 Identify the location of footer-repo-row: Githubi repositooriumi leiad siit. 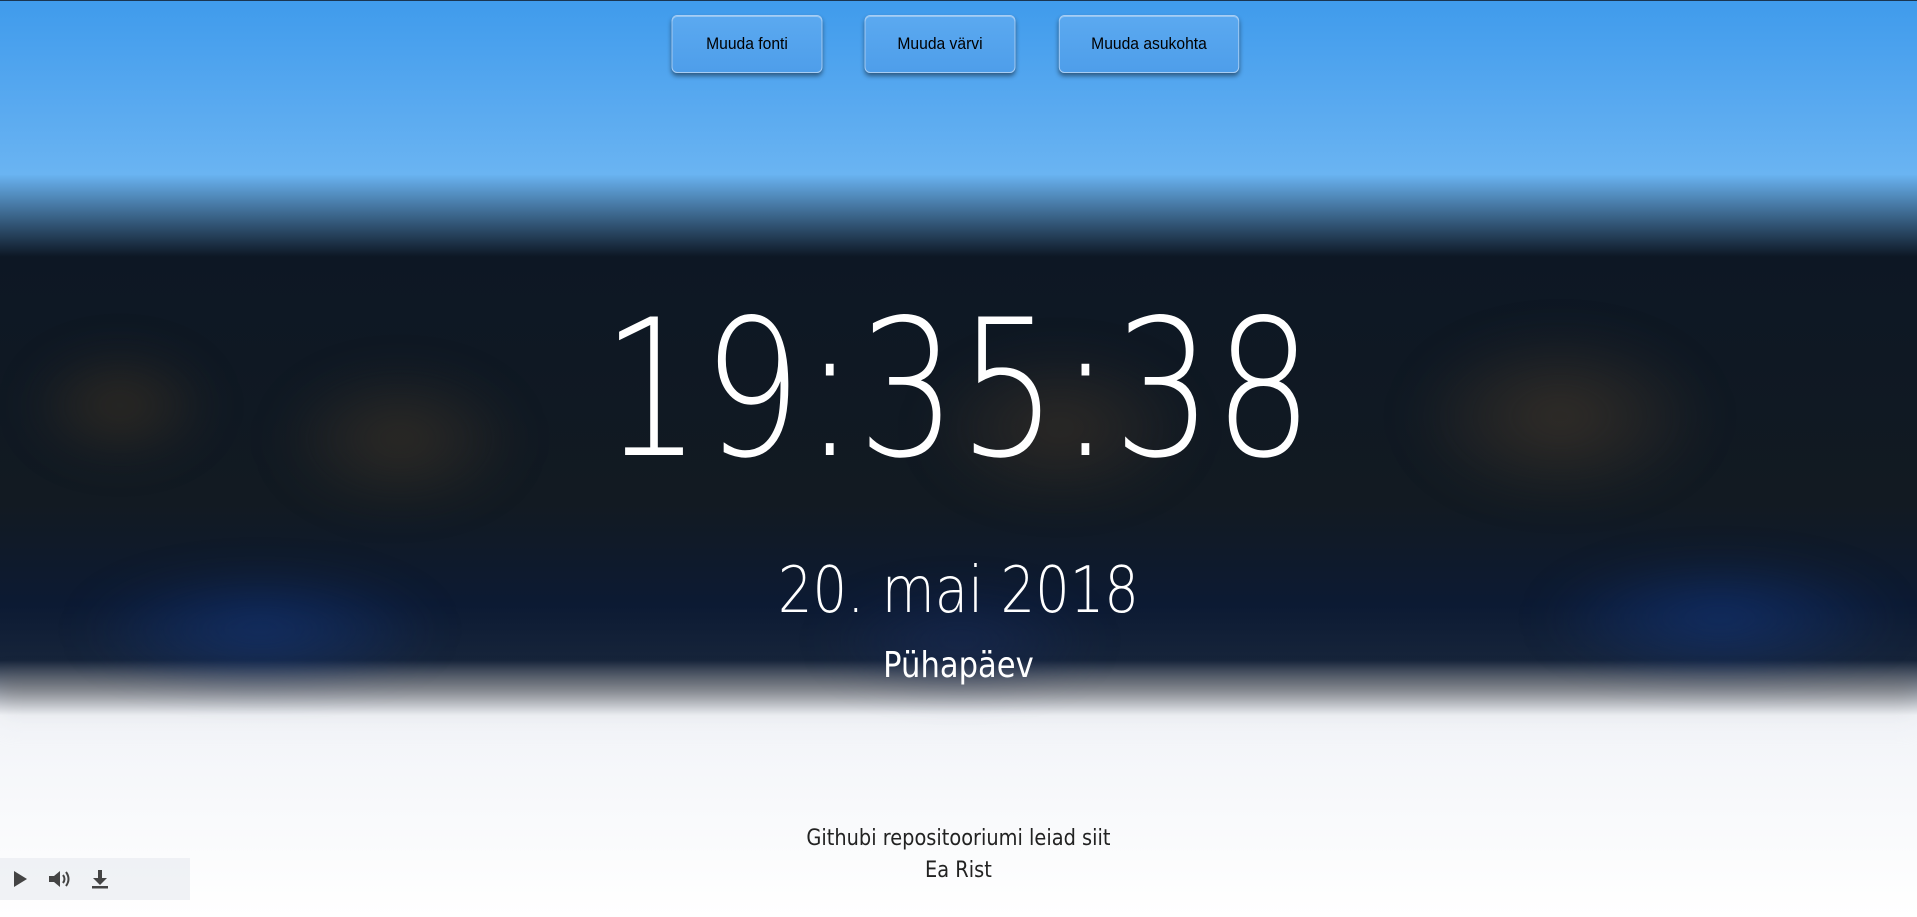
(958, 839).